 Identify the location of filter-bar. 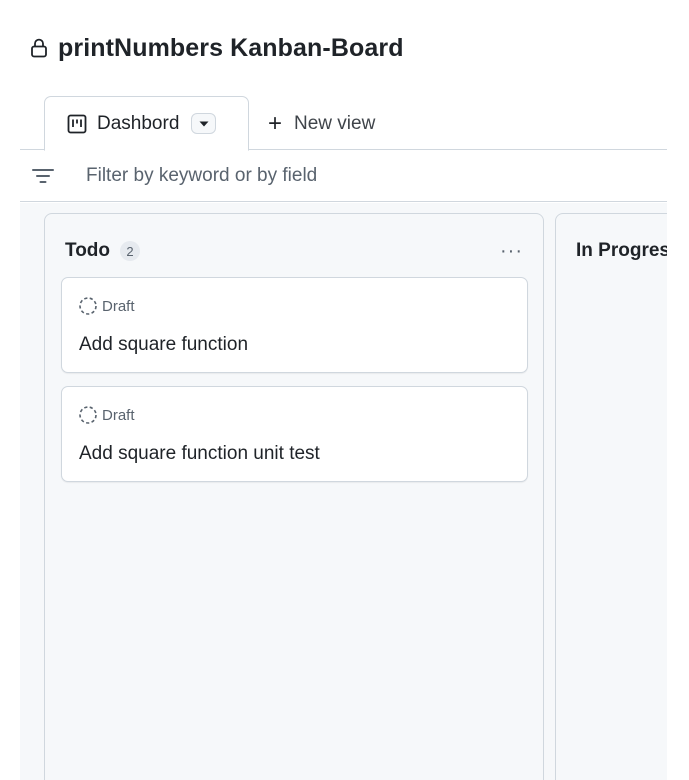
(343, 176).